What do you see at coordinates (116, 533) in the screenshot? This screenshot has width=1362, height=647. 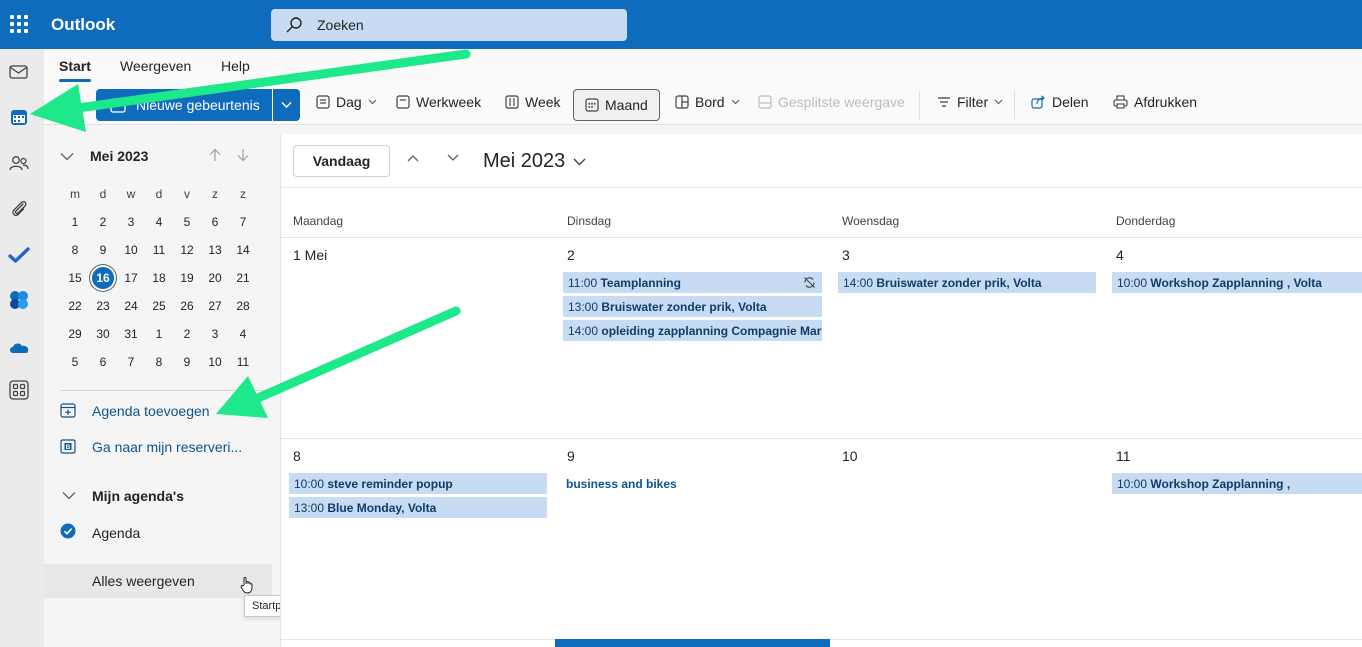 I see `calendar-item: Agenda` at bounding box center [116, 533].